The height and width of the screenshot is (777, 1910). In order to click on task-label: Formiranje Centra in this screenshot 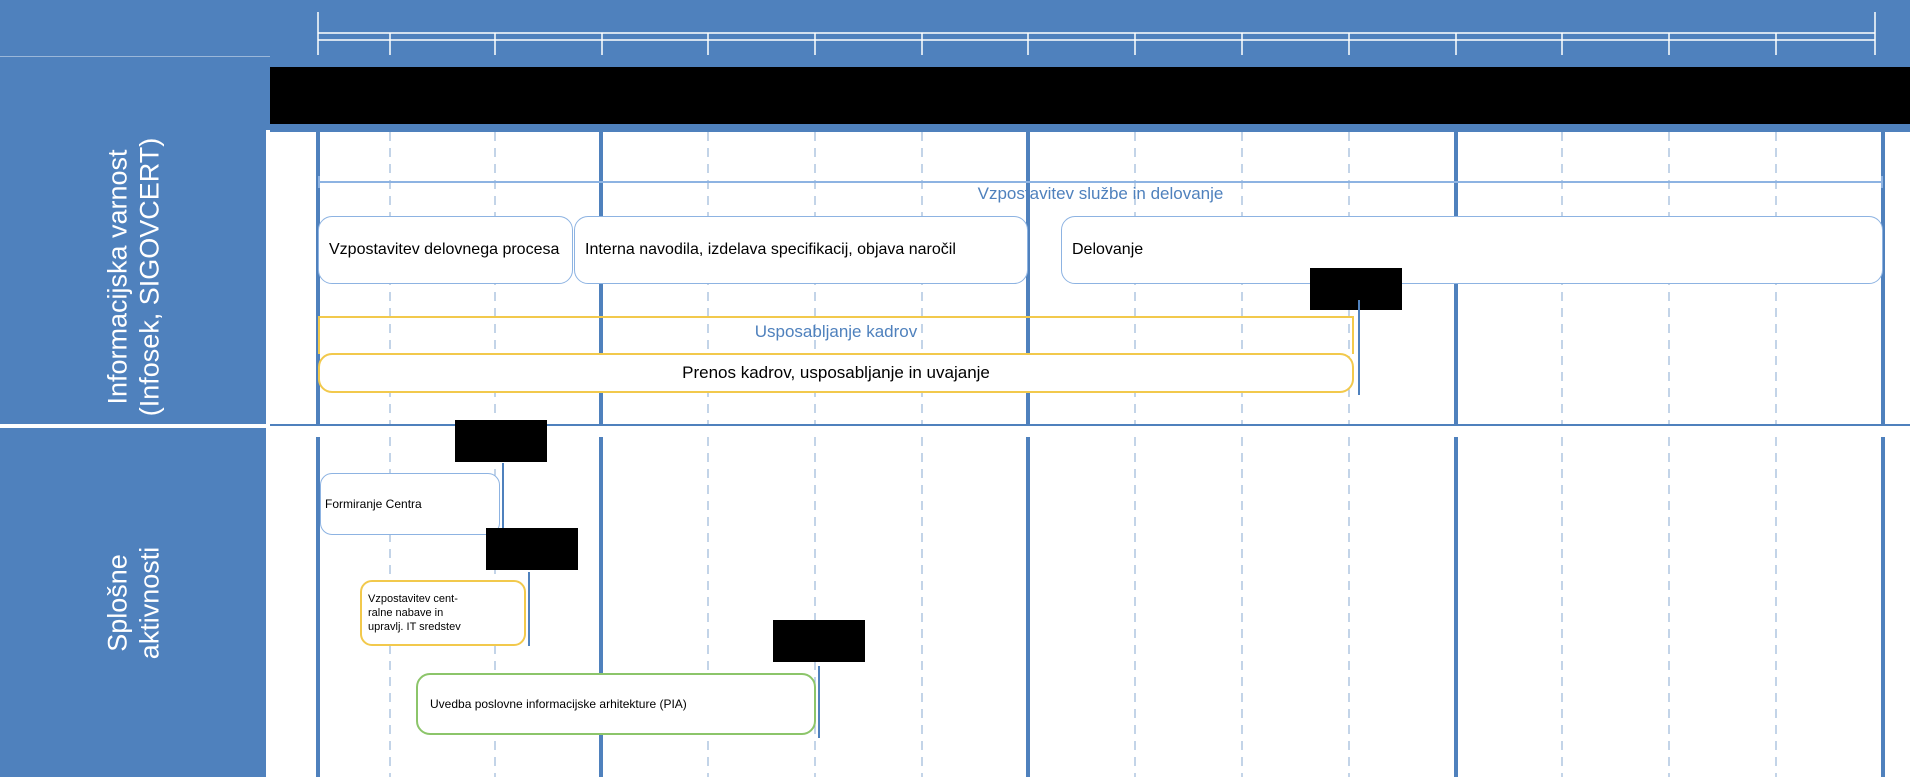, I will do `click(373, 504)`.